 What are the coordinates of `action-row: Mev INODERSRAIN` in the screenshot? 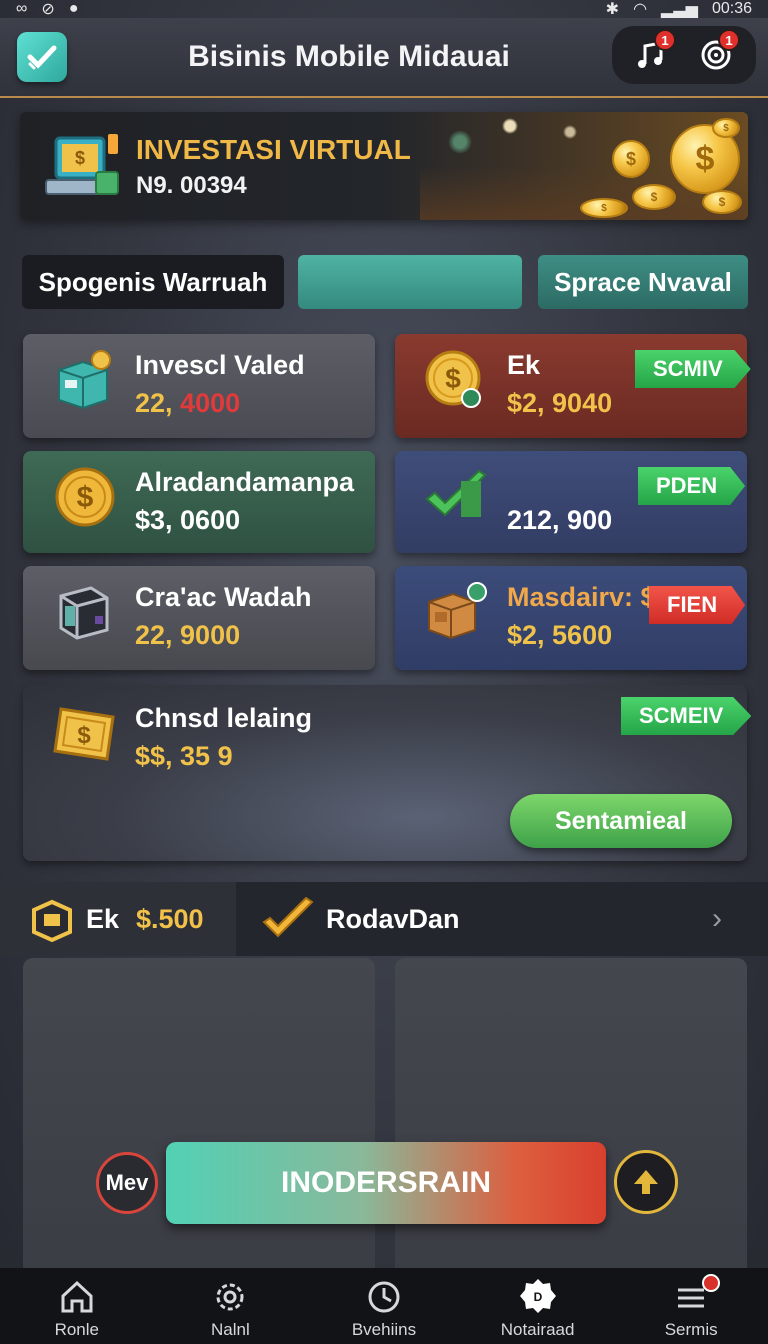 It's located at (384, 1184).